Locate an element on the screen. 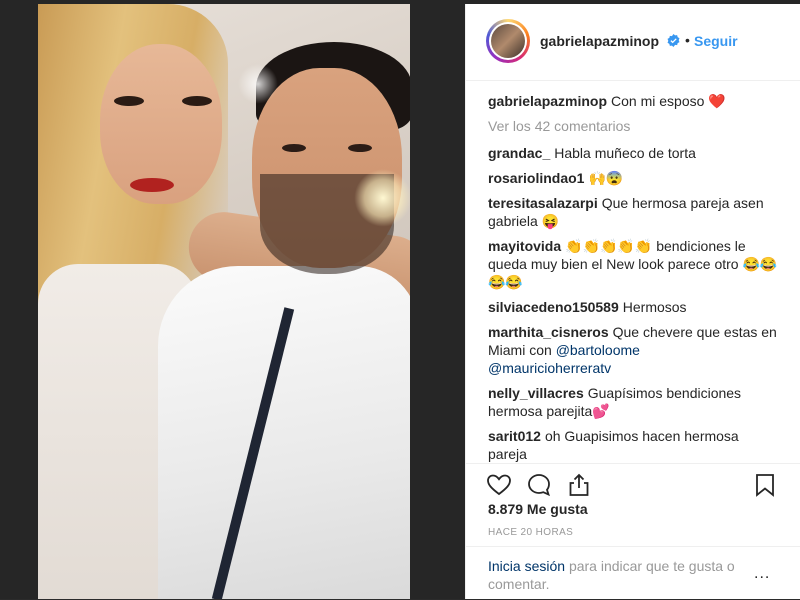  comment-username: grandac_ is located at coordinates (519, 153).